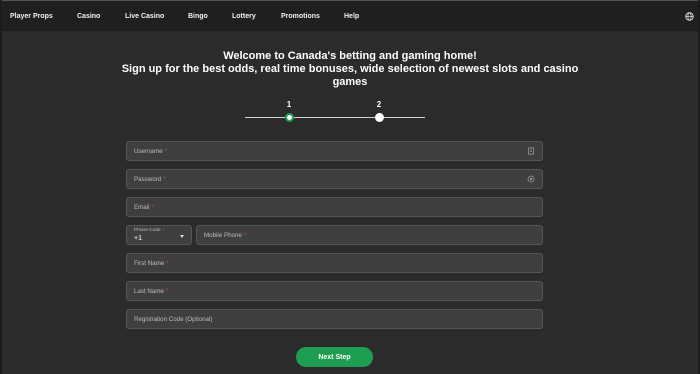 The height and width of the screenshot is (374, 700). I want to click on registration-code-placeholder: Registration Code (Optional), so click(173, 319).